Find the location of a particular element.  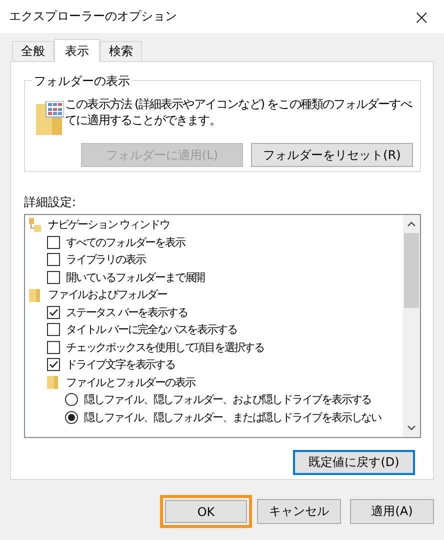

group-label: ファイルおよびフォルダー is located at coordinates (107, 294).